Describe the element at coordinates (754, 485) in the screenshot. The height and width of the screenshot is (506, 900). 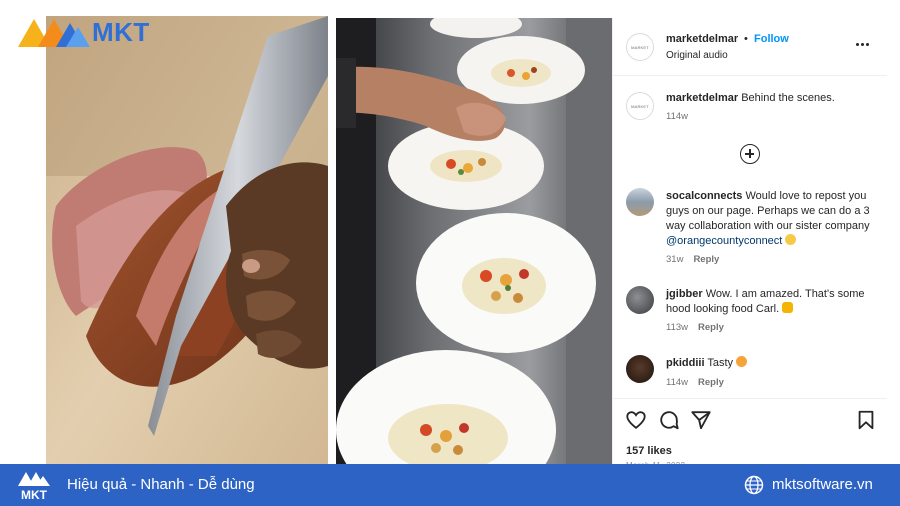
I see `globe-icon` at that location.